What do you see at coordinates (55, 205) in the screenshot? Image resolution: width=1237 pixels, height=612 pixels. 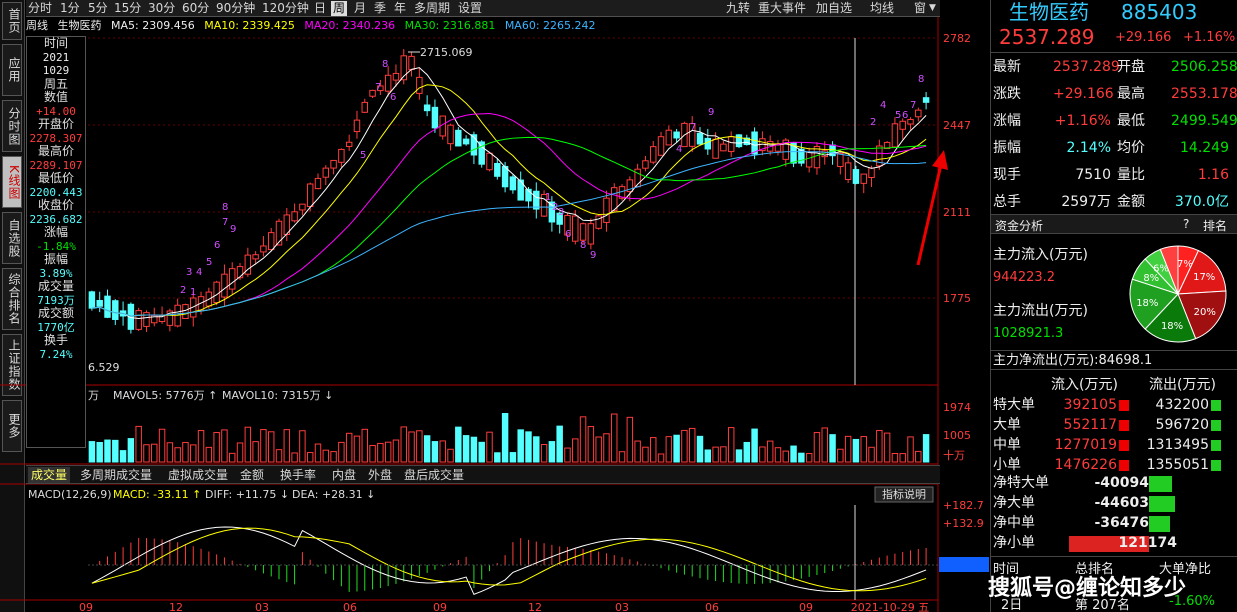 I see `detail-label: 收盘价` at bounding box center [55, 205].